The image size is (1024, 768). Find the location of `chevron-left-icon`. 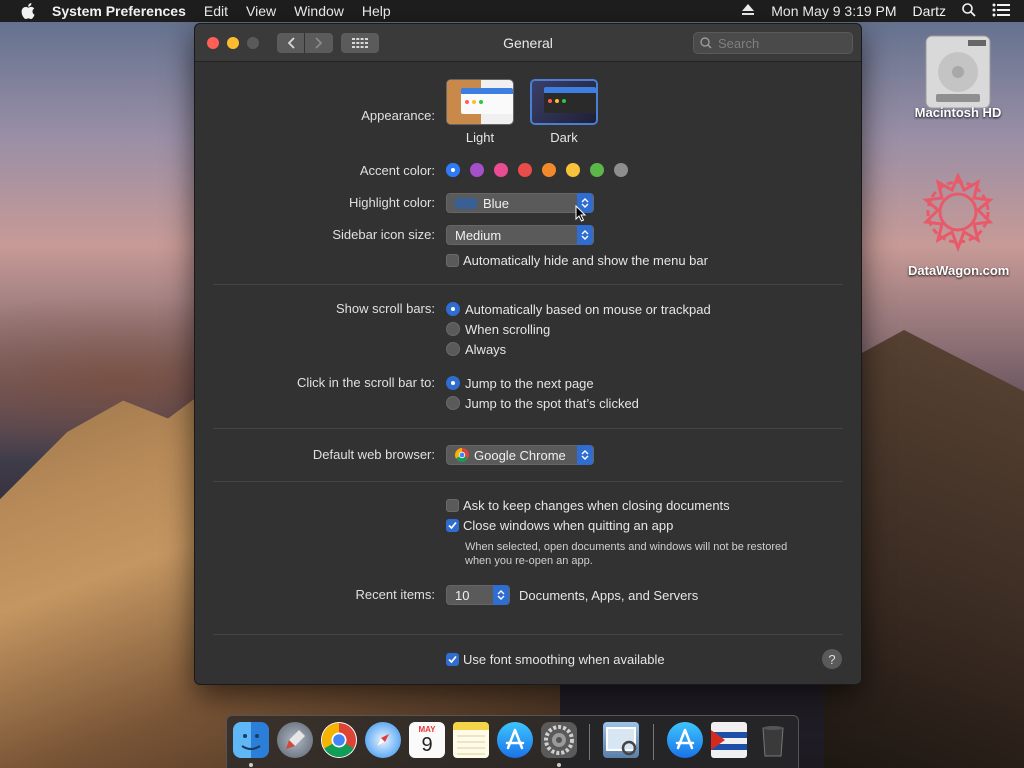

chevron-left-icon is located at coordinates (291, 42).